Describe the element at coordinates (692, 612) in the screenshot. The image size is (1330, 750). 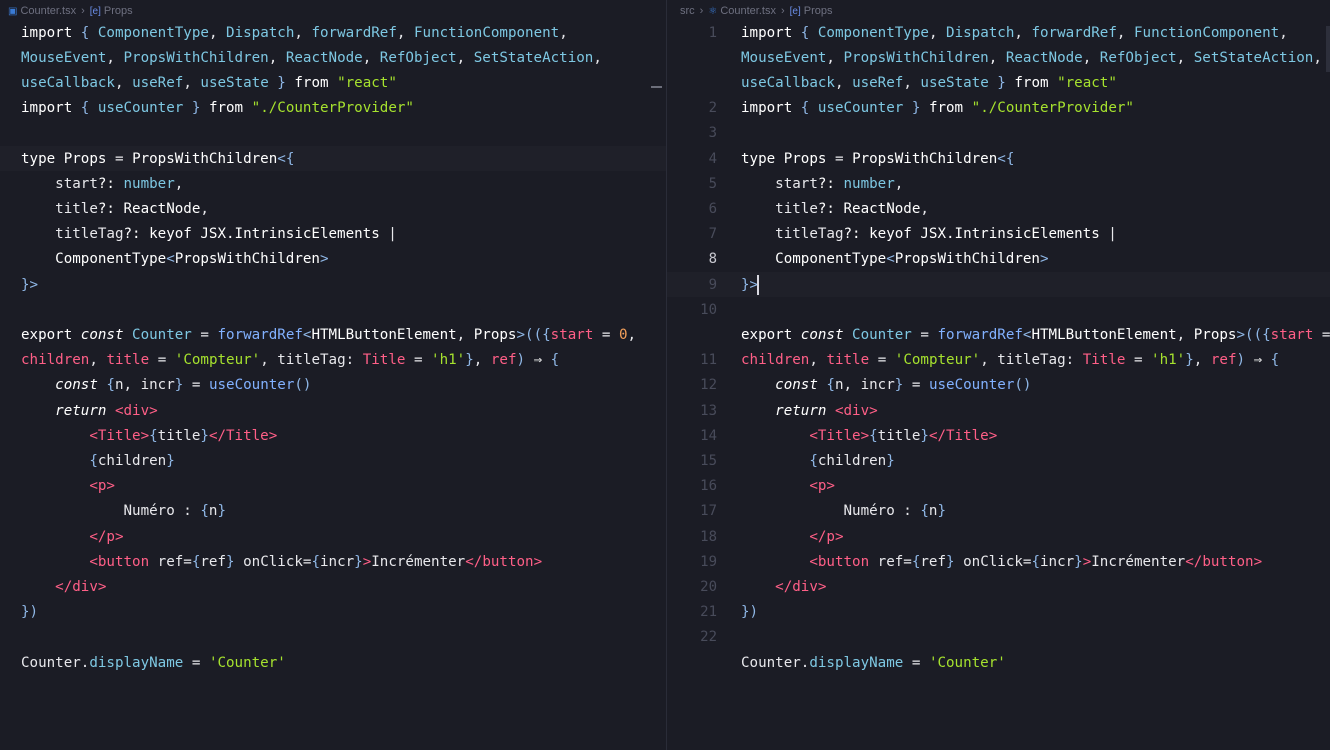
I see `line-number: 21` at that location.